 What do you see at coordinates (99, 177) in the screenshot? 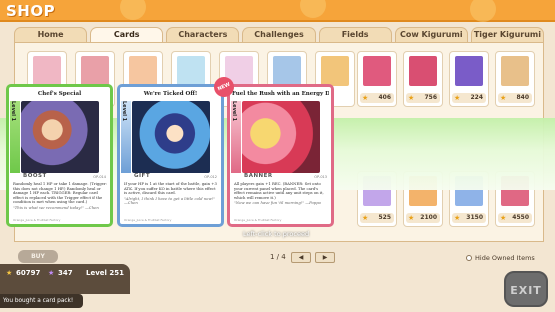
I see `card-number: OP-014` at bounding box center [99, 177].